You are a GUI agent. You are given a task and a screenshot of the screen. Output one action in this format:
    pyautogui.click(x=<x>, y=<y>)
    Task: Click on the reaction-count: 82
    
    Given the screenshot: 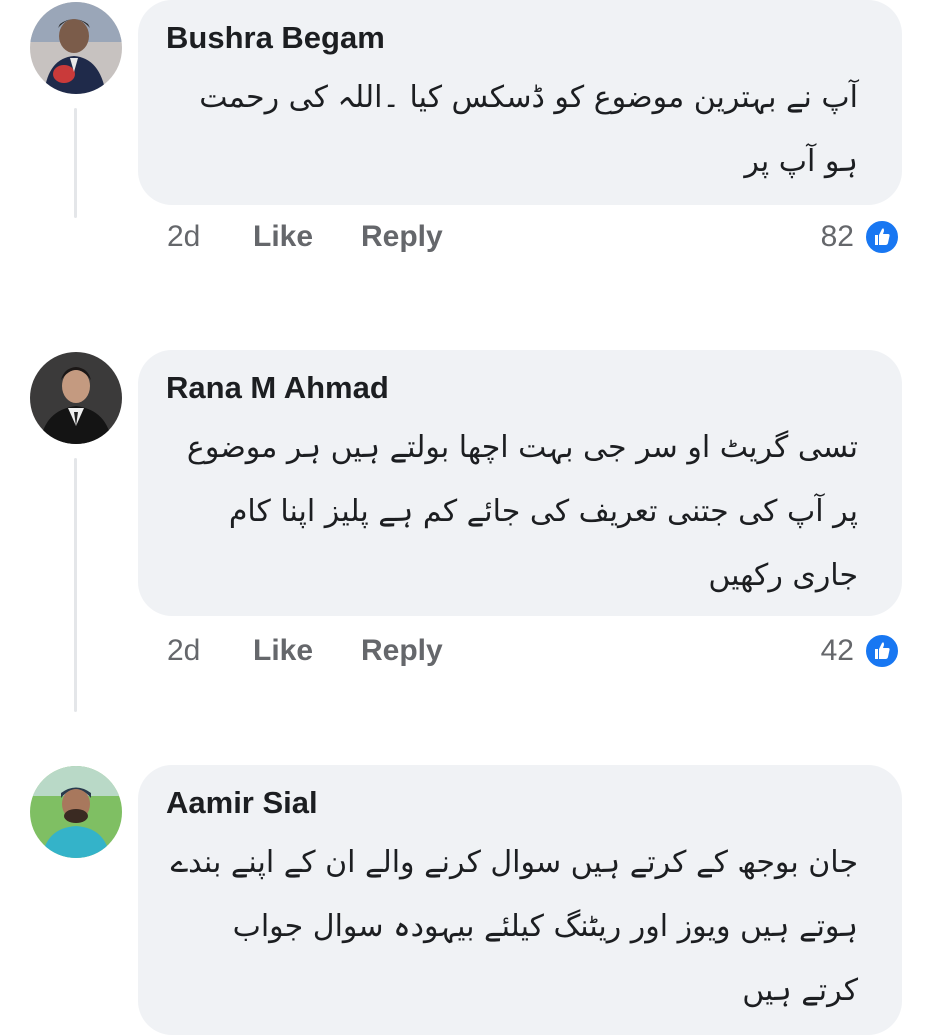 What is the action you would take?
    pyautogui.click(x=837, y=237)
    